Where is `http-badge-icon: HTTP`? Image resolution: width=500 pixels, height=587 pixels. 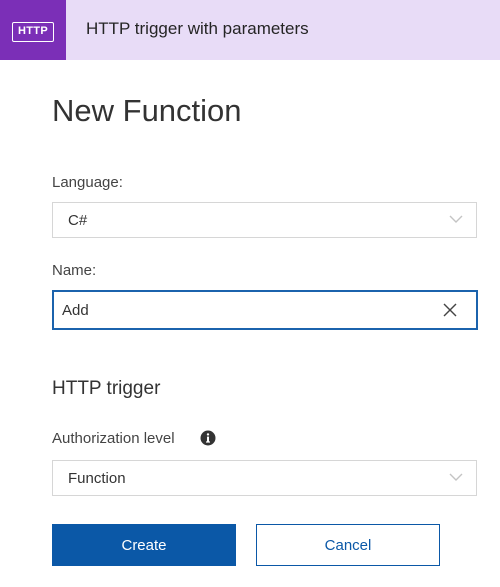
http-badge-icon: HTTP is located at coordinates (33, 30).